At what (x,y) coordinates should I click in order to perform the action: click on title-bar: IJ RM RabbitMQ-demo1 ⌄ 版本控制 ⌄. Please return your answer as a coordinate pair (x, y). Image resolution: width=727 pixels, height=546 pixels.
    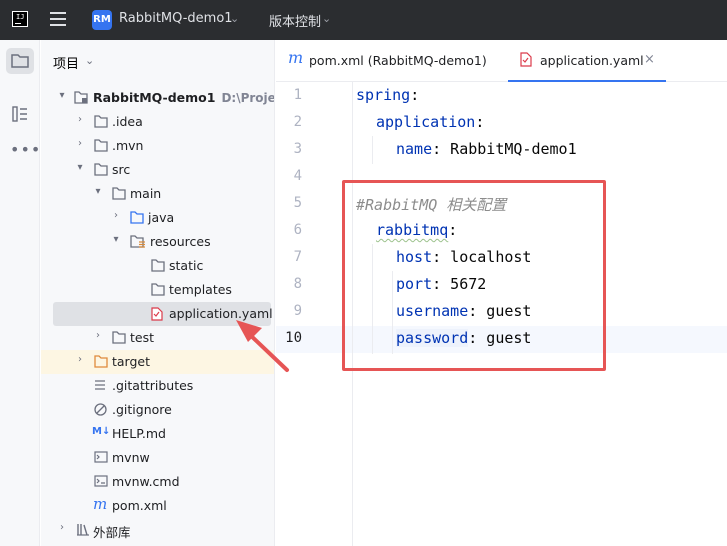
    Looking at the image, I should click on (363, 20).